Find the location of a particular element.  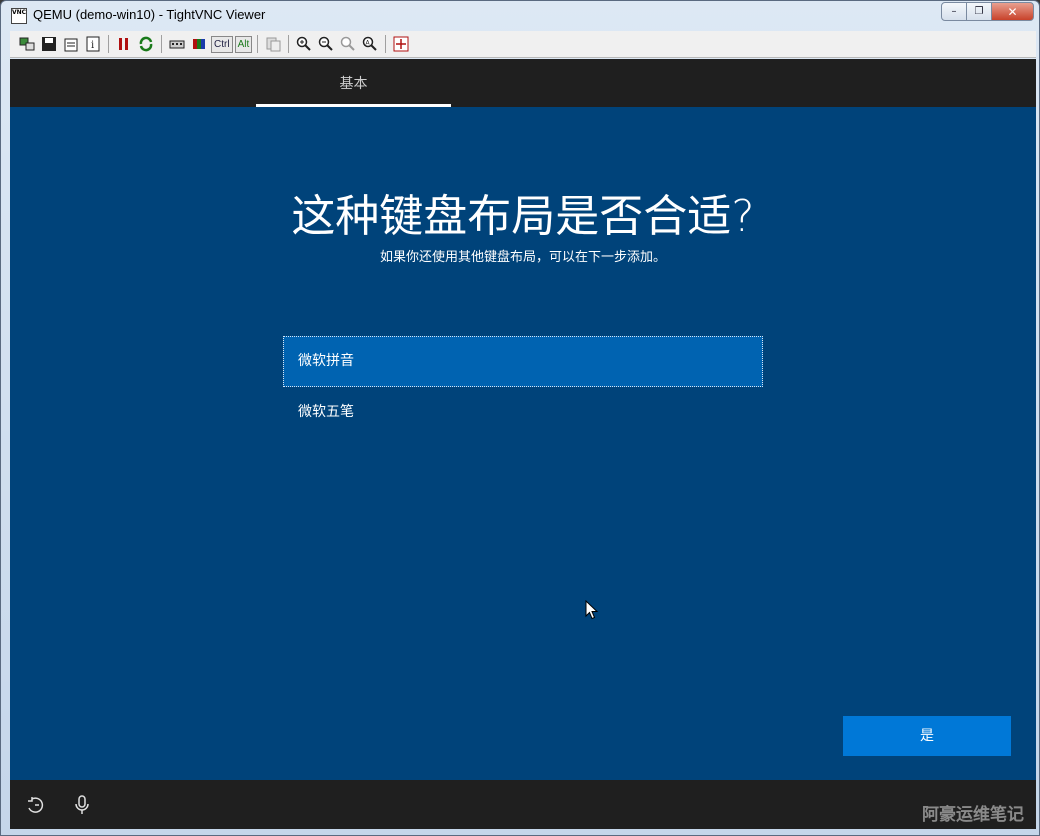

alt-key-toggle: Alt is located at coordinates (243, 44).